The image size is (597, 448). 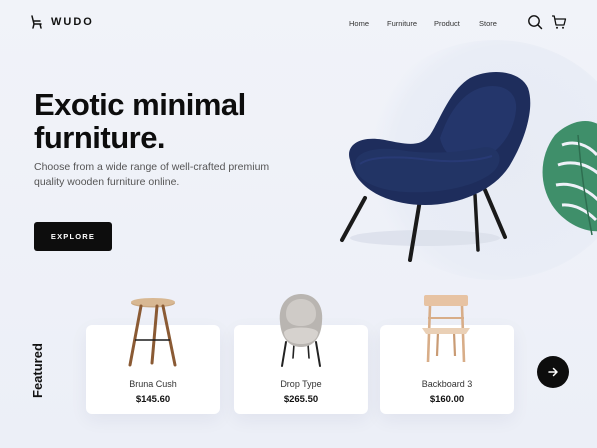 What do you see at coordinates (73, 236) in the screenshot?
I see `explore-button: EXPLORE` at bounding box center [73, 236].